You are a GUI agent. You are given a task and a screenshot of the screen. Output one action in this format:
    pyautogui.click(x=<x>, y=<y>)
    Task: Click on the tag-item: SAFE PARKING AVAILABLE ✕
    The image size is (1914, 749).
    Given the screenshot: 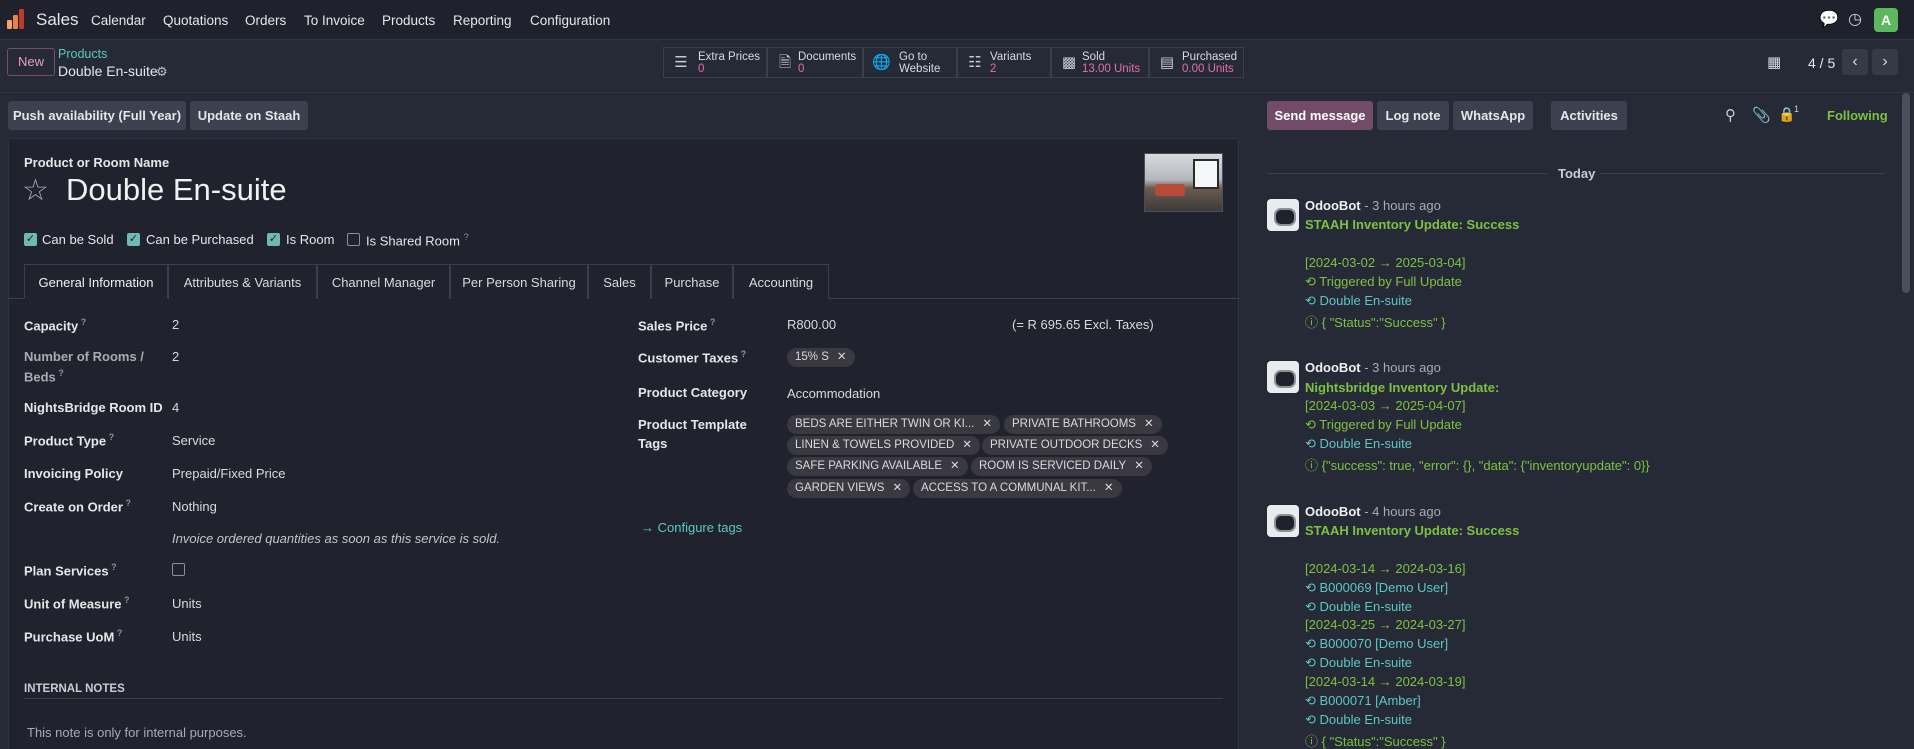 What is the action you would take?
    pyautogui.click(x=877, y=466)
    